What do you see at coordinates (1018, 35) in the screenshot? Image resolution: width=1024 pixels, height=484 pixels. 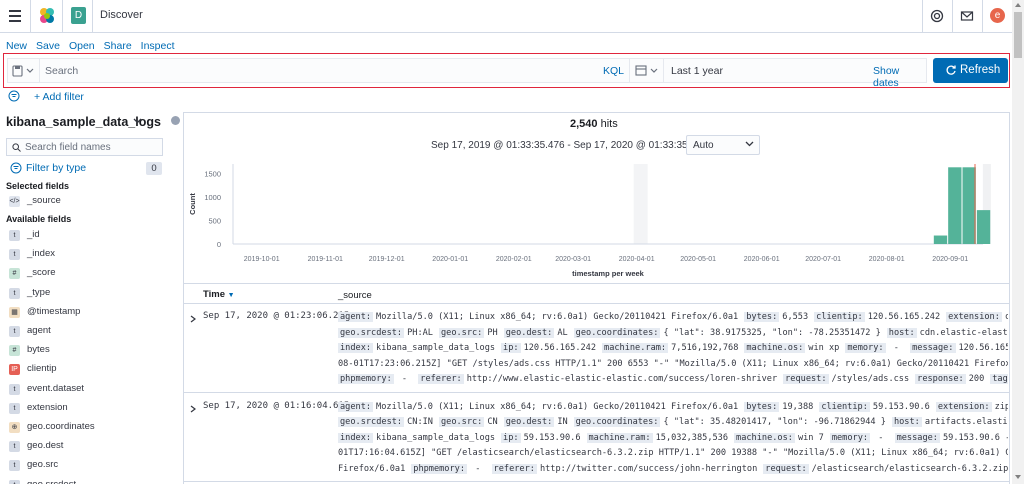 I see `scrollbar-thumb` at bounding box center [1018, 35].